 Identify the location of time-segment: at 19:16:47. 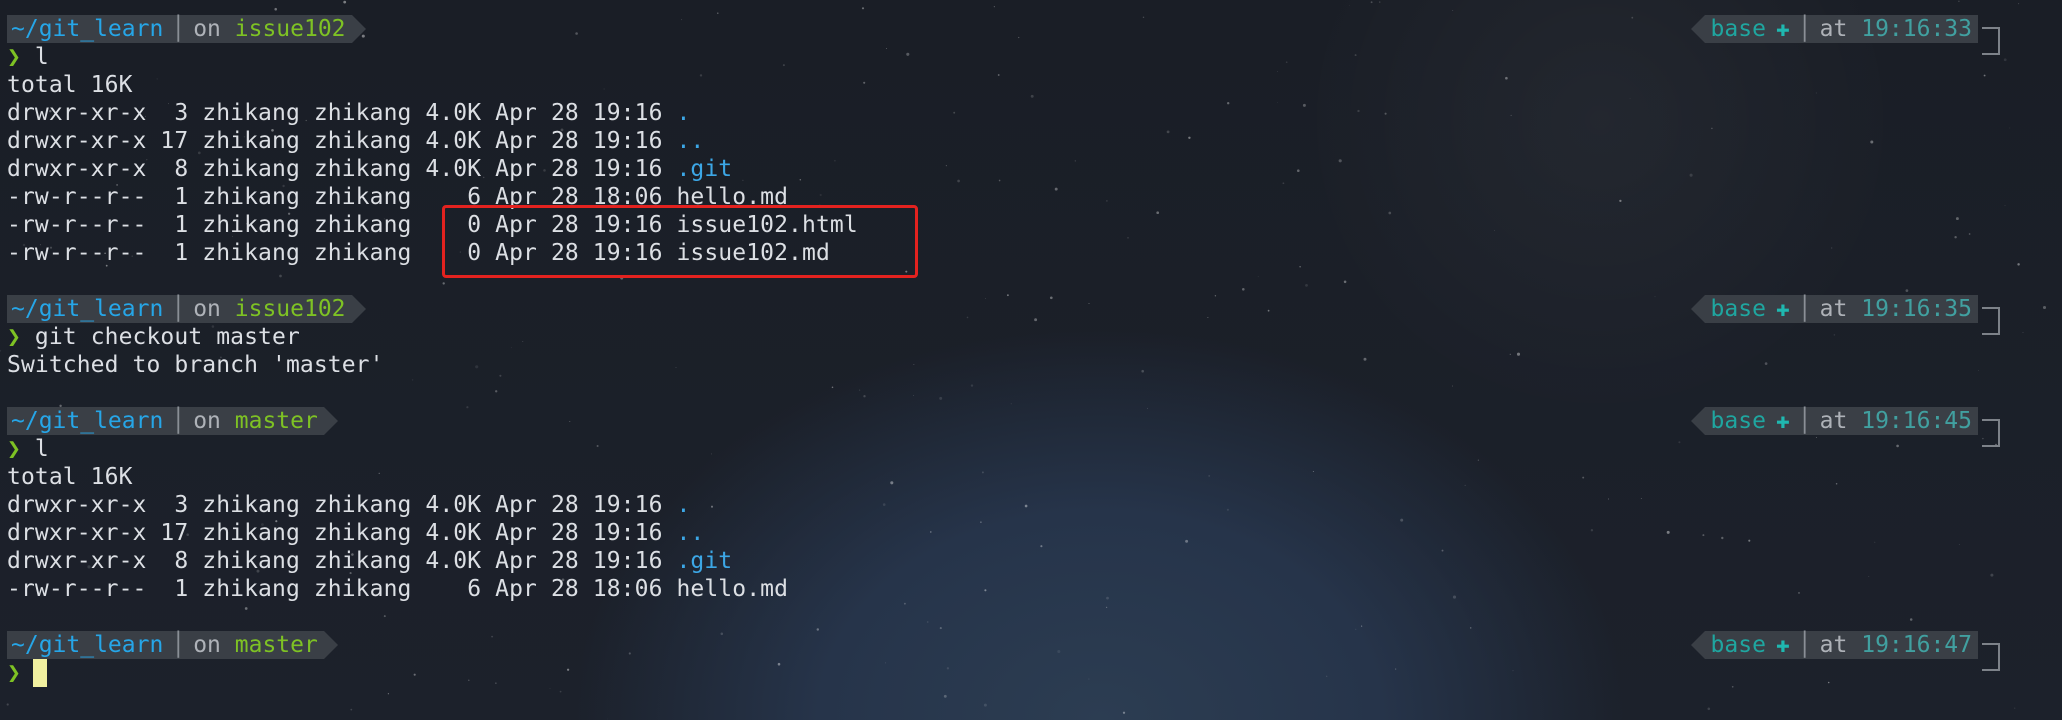
(1895, 645).